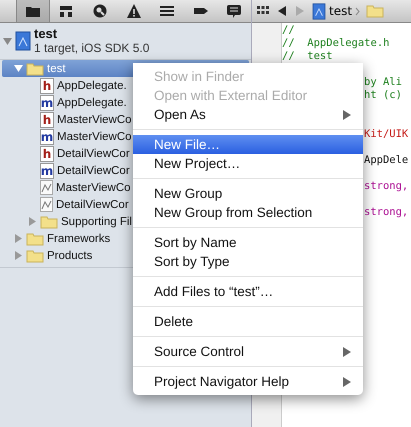  What do you see at coordinates (248, 242) in the screenshot?
I see `menu-item: Sort by Name` at bounding box center [248, 242].